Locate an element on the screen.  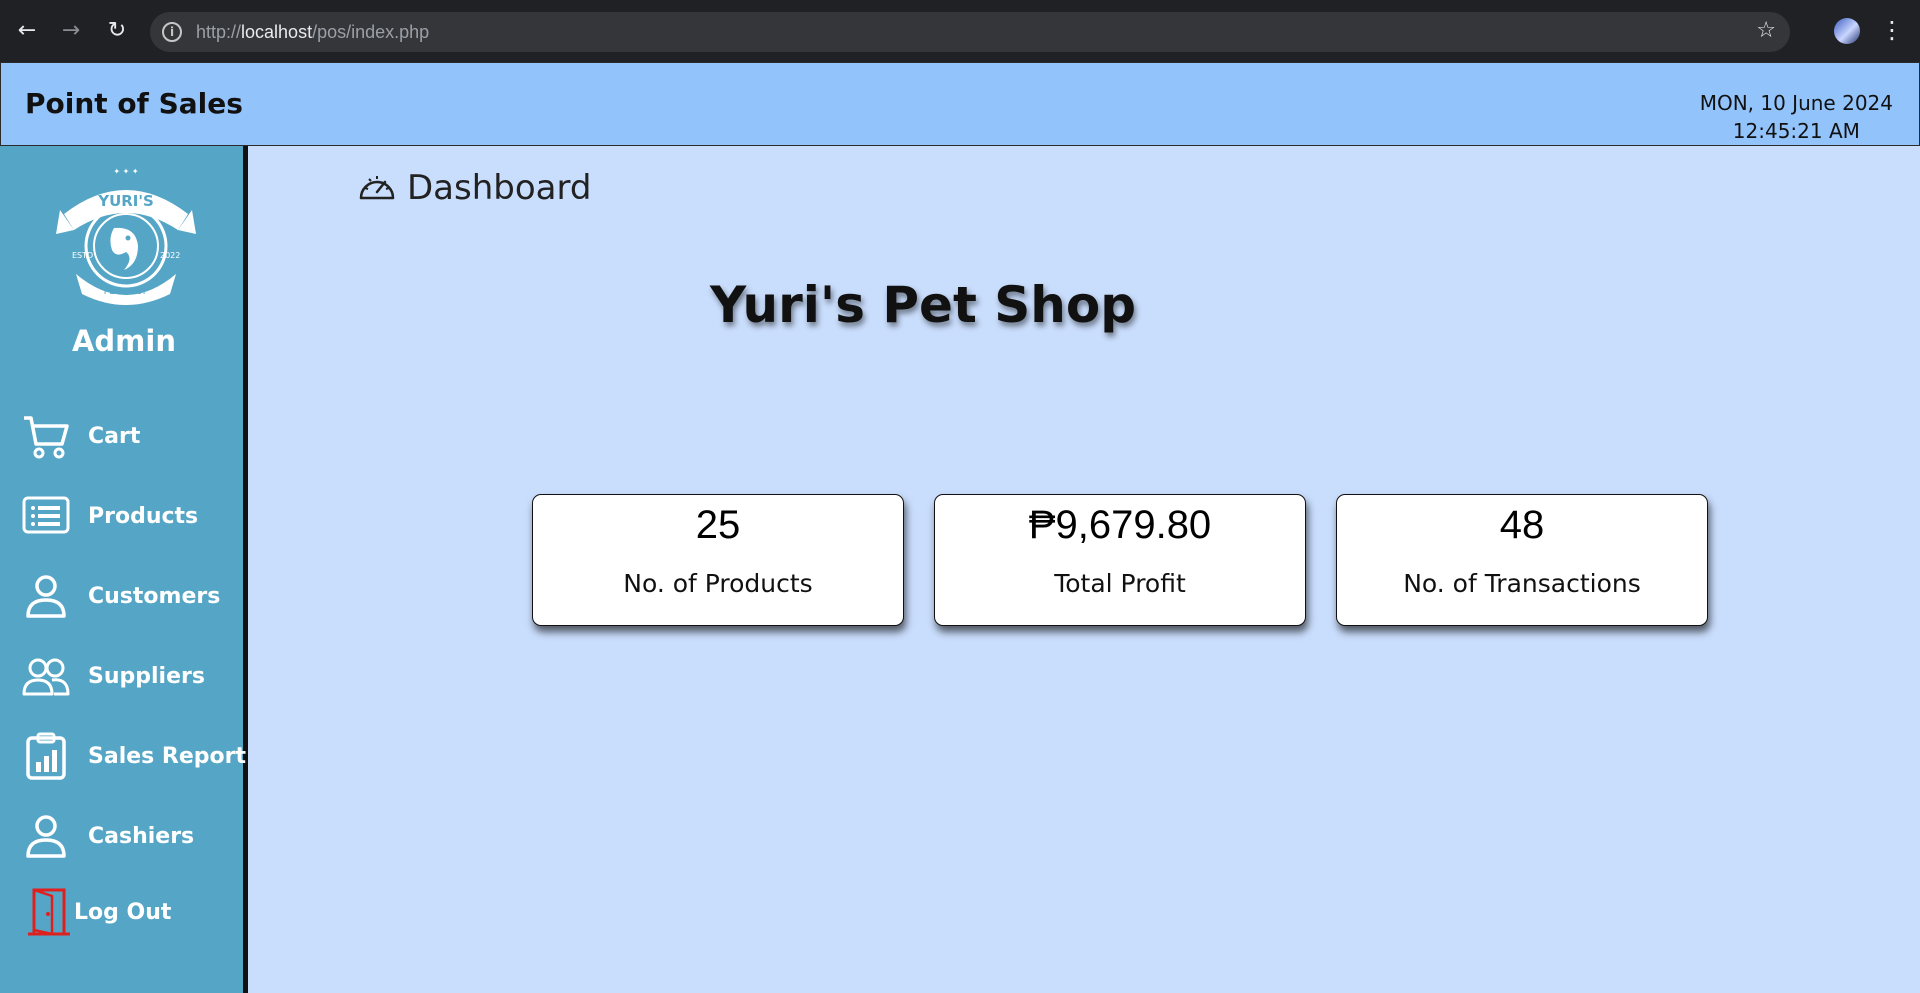
stat-card-products: 25 No. of Products is located at coordinates (718, 560).